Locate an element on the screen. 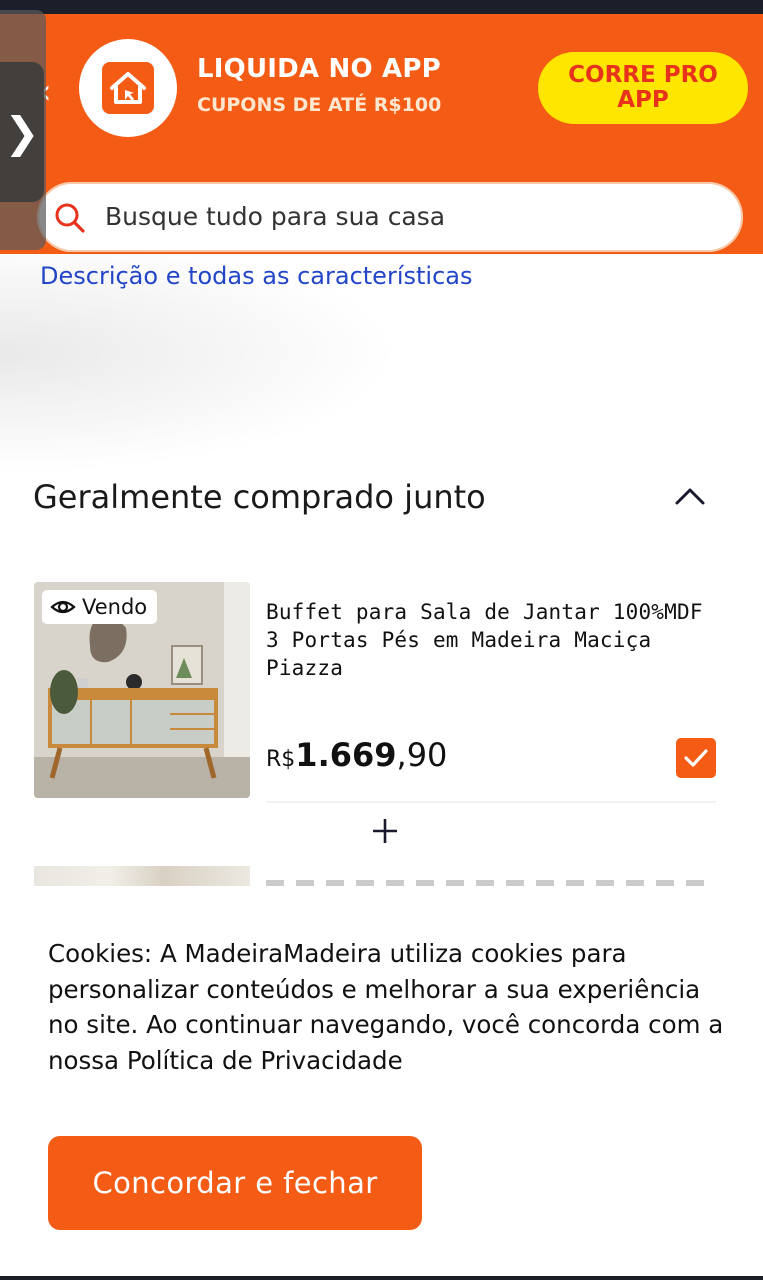  search-input: Busque tudo para sua casa is located at coordinates (390, 217).